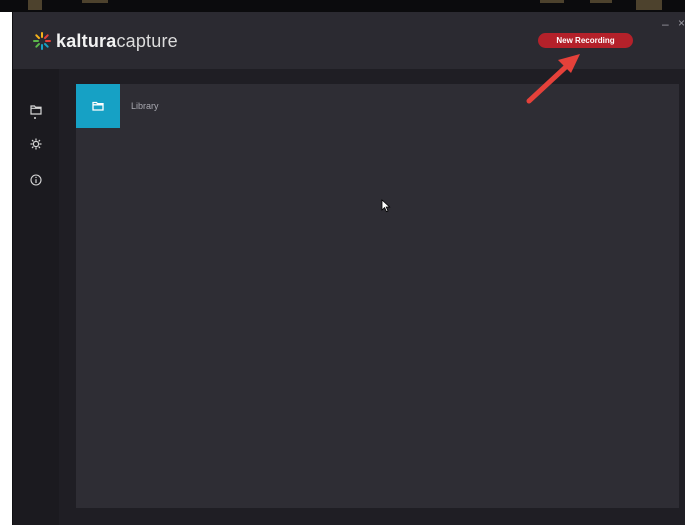 Image resolution: width=685 pixels, height=525 pixels. Describe the element at coordinates (553, 79) in the screenshot. I see `annotation-arrow-icon` at that location.